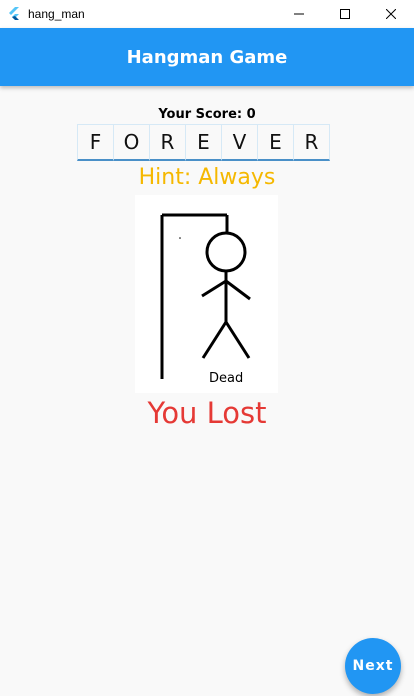 This screenshot has height=696, width=414. I want to click on hangman-left-leg, so click(214, 340).